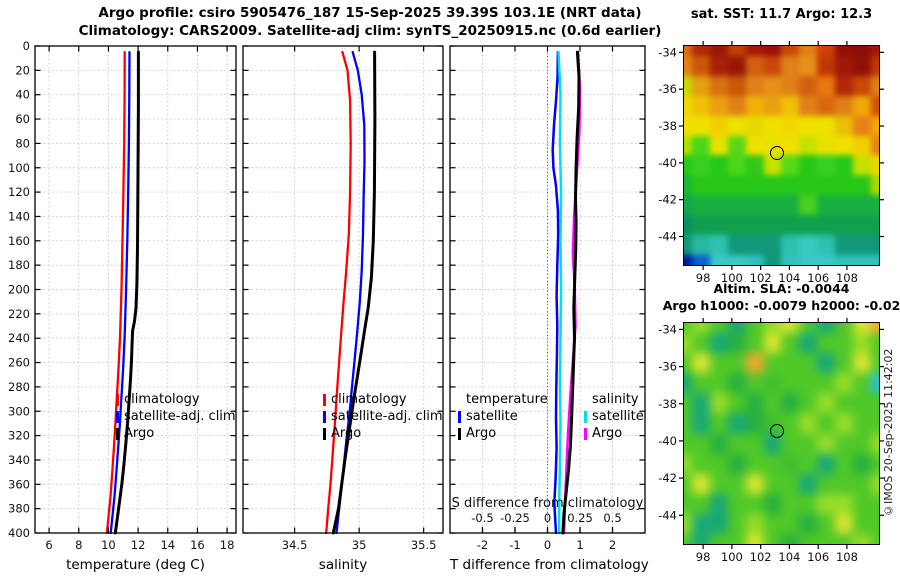 Image resolution: width=900 pixels, height=580 pixels. What do you see at coordinates (19, 436) in the screenshot?
I see `depth-tick-label: 320` at bounding box center [19, 436].